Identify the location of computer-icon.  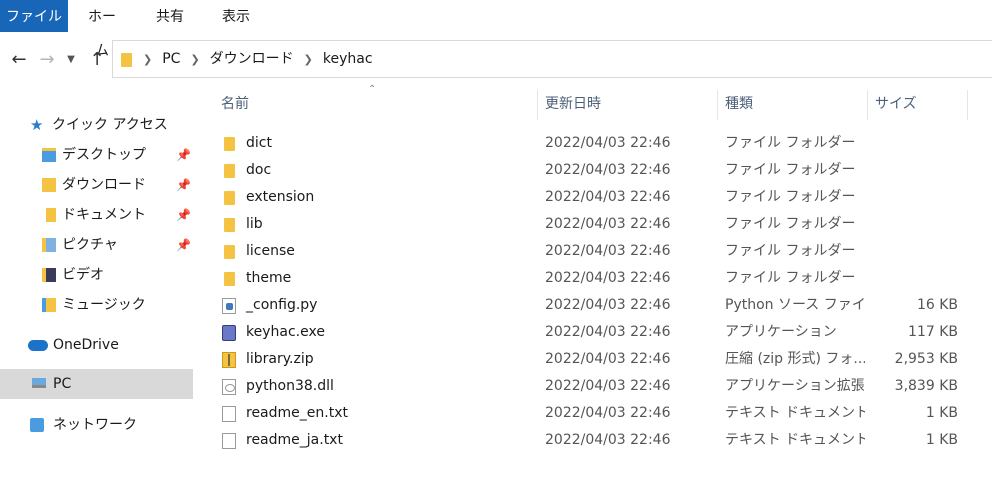
(39, 383).